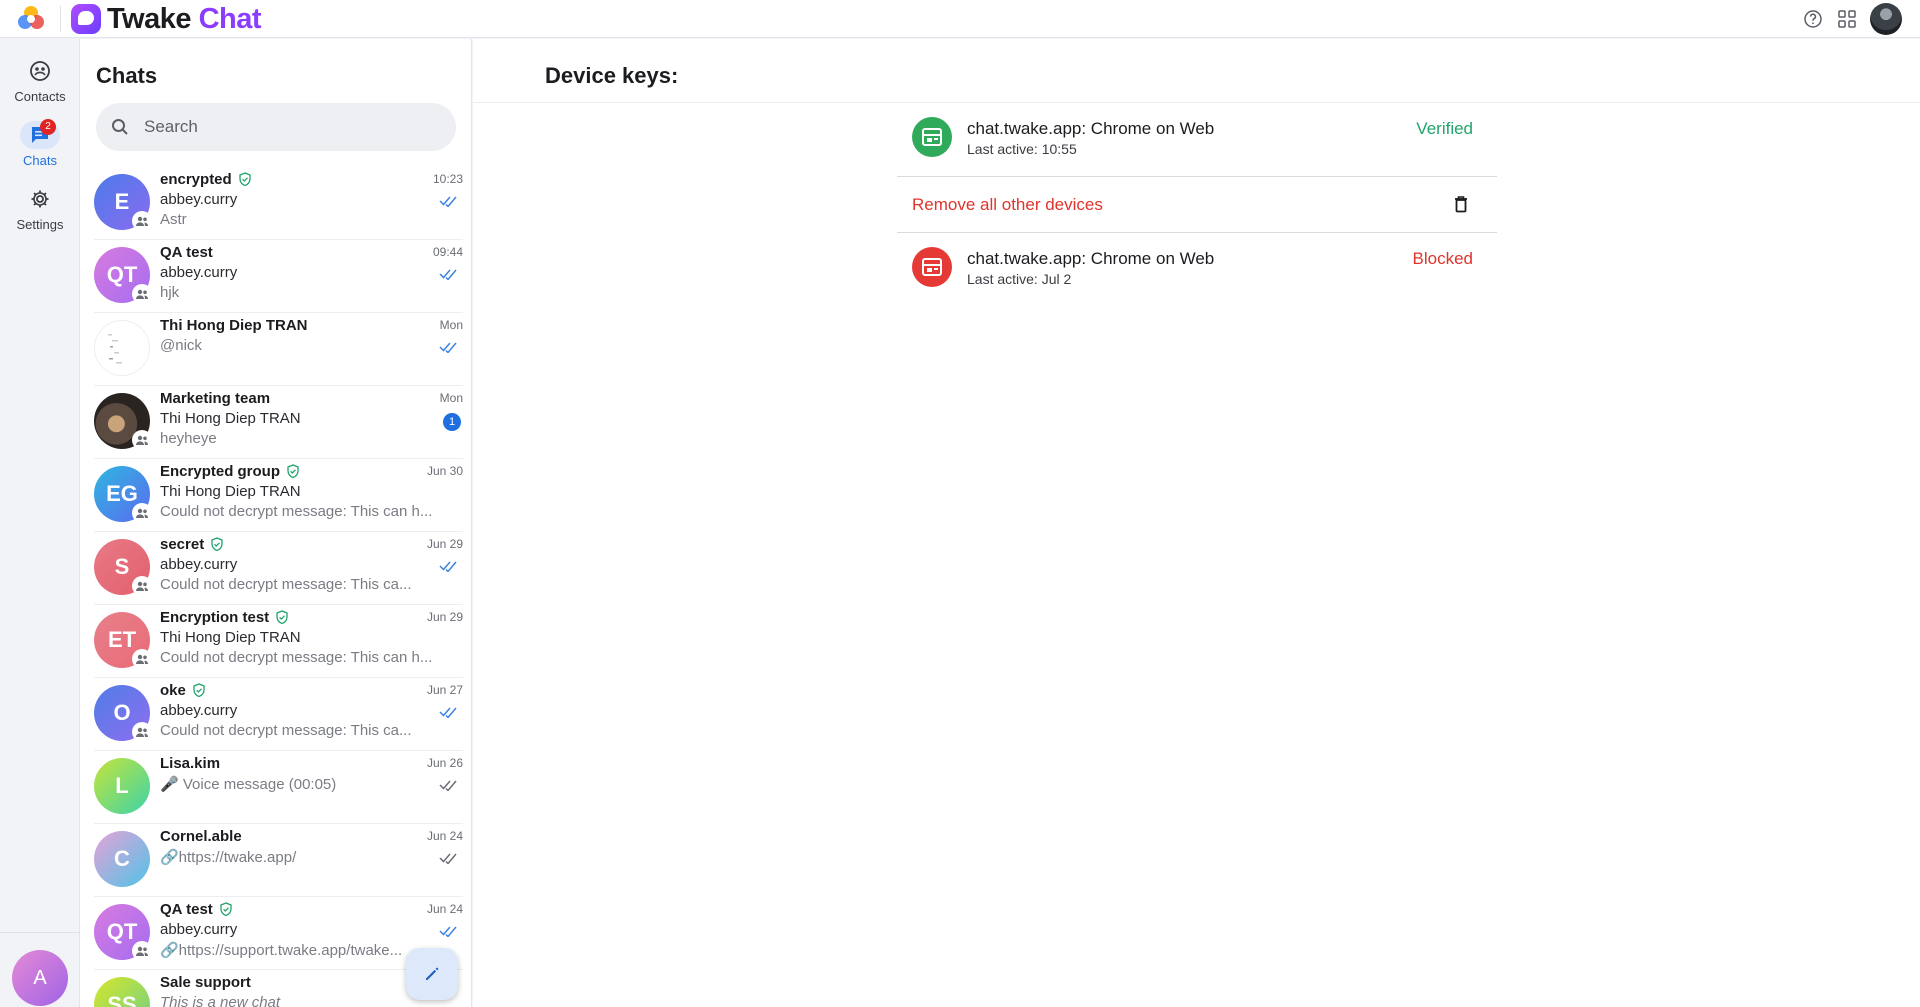 The image size is (1920, 1007). Describe the element at coordinates (278, 203) in the screenshot. I see `chat-row-encrypted: E encrypted abbey.curry Astr 10:23` at that location.